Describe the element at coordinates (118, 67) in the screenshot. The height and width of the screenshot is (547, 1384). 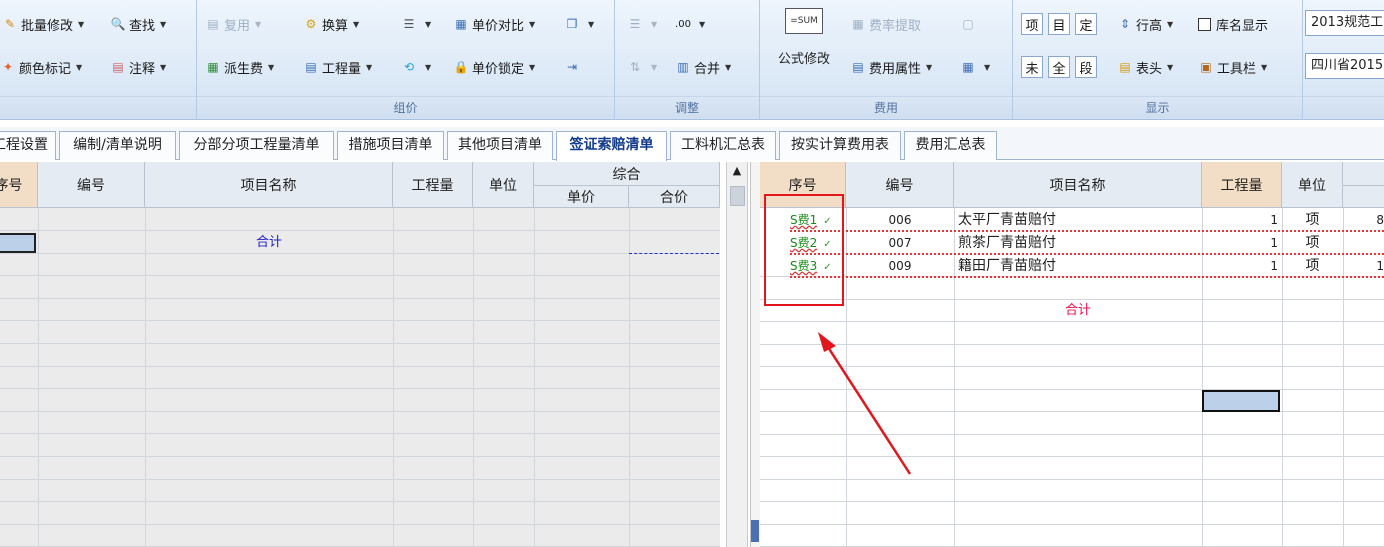
I see `comment-icon: ▤` at that location.